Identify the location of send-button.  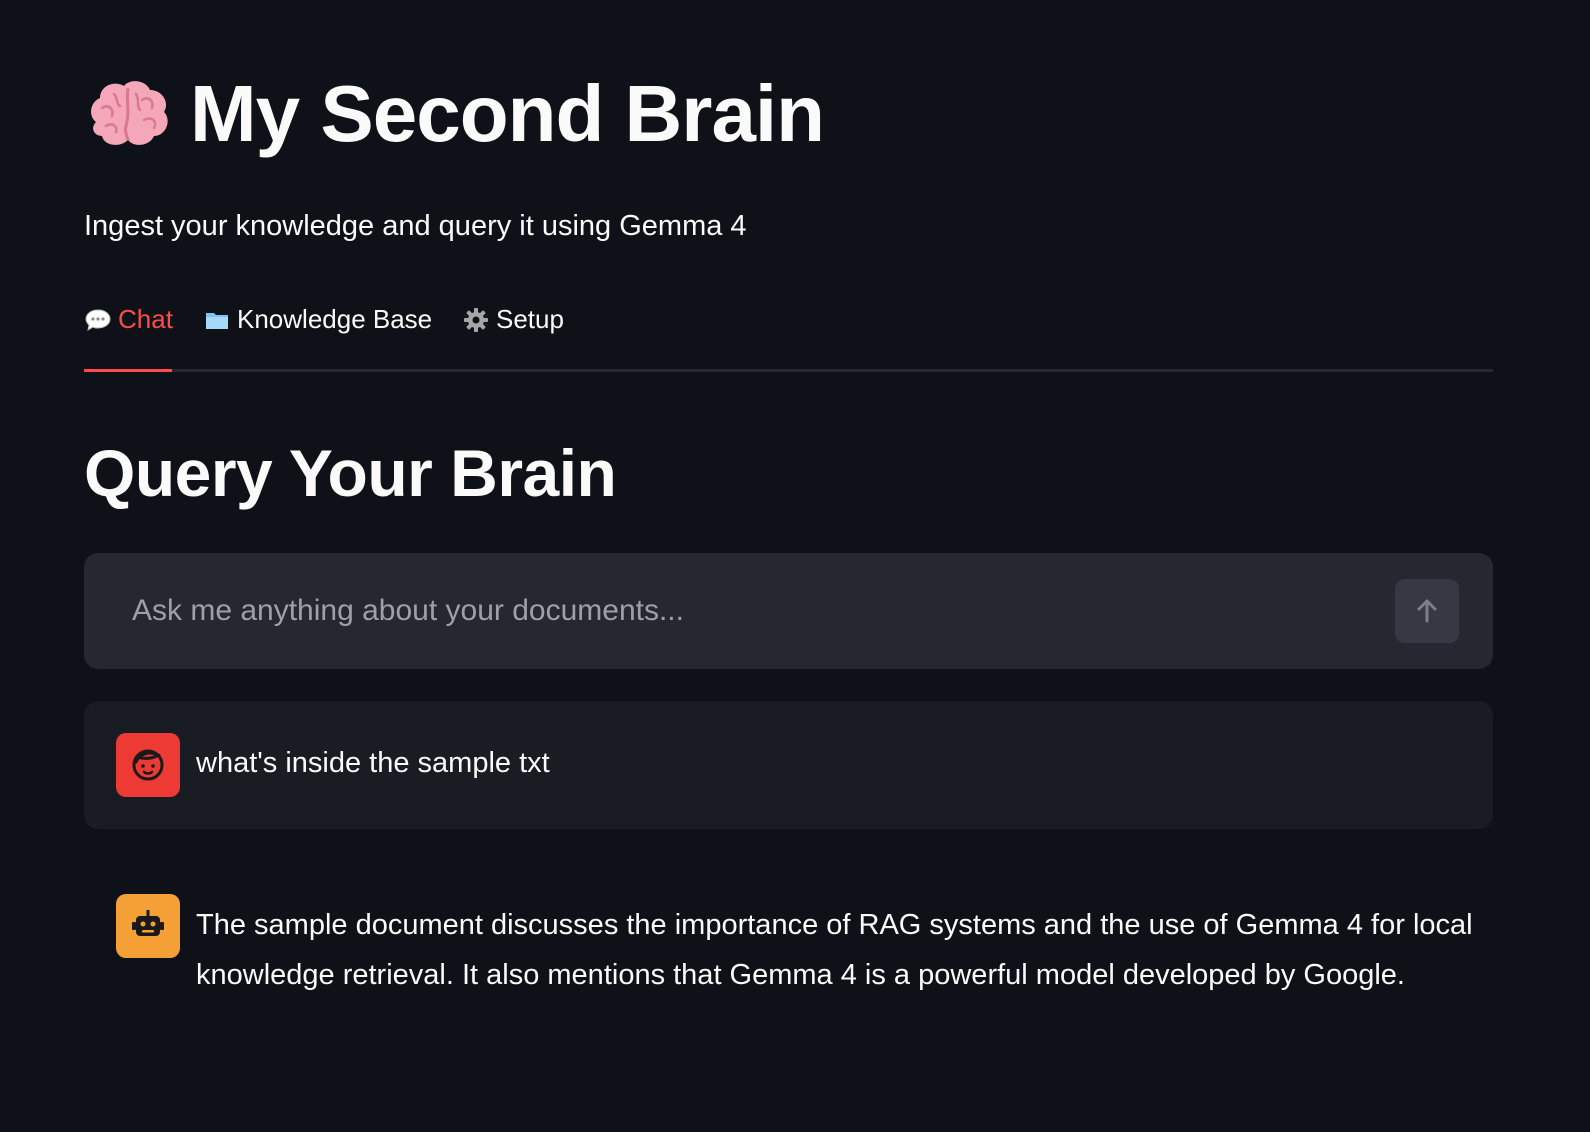
(1427, 611).